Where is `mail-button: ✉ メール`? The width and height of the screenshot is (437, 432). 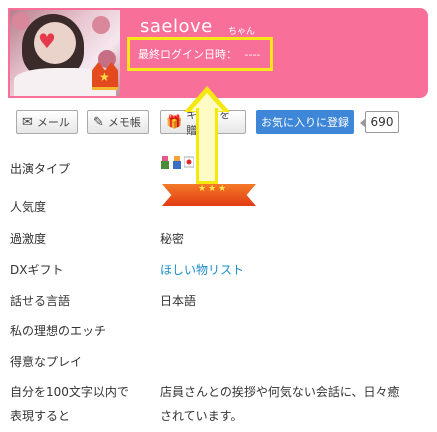
mail-button: ✉ メール is located at coordinates (47, 122).